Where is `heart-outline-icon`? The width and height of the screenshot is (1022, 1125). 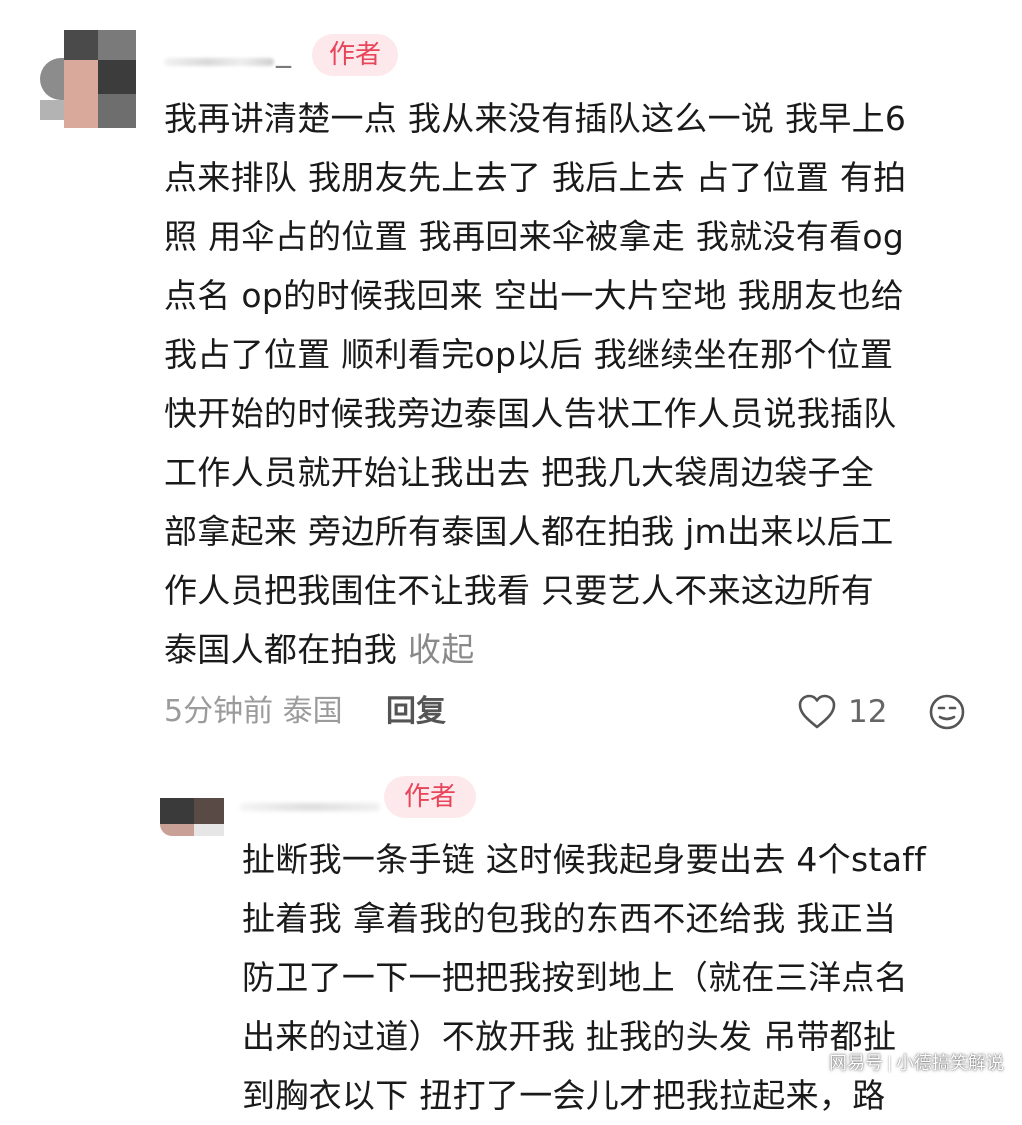
heart-outline-icon is located at coordinates (817, 711).